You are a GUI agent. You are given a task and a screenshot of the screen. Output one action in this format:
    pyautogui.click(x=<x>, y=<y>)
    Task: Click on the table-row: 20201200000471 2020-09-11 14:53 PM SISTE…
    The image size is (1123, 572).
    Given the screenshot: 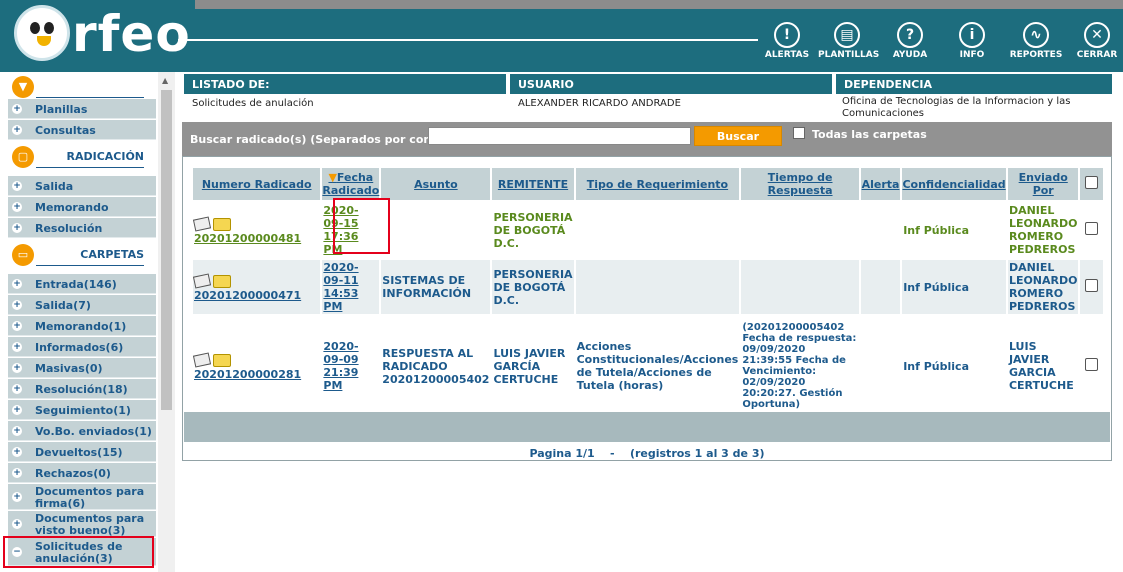 What is the action you would take?
    pyautogui.click(x=647, y=287)
    